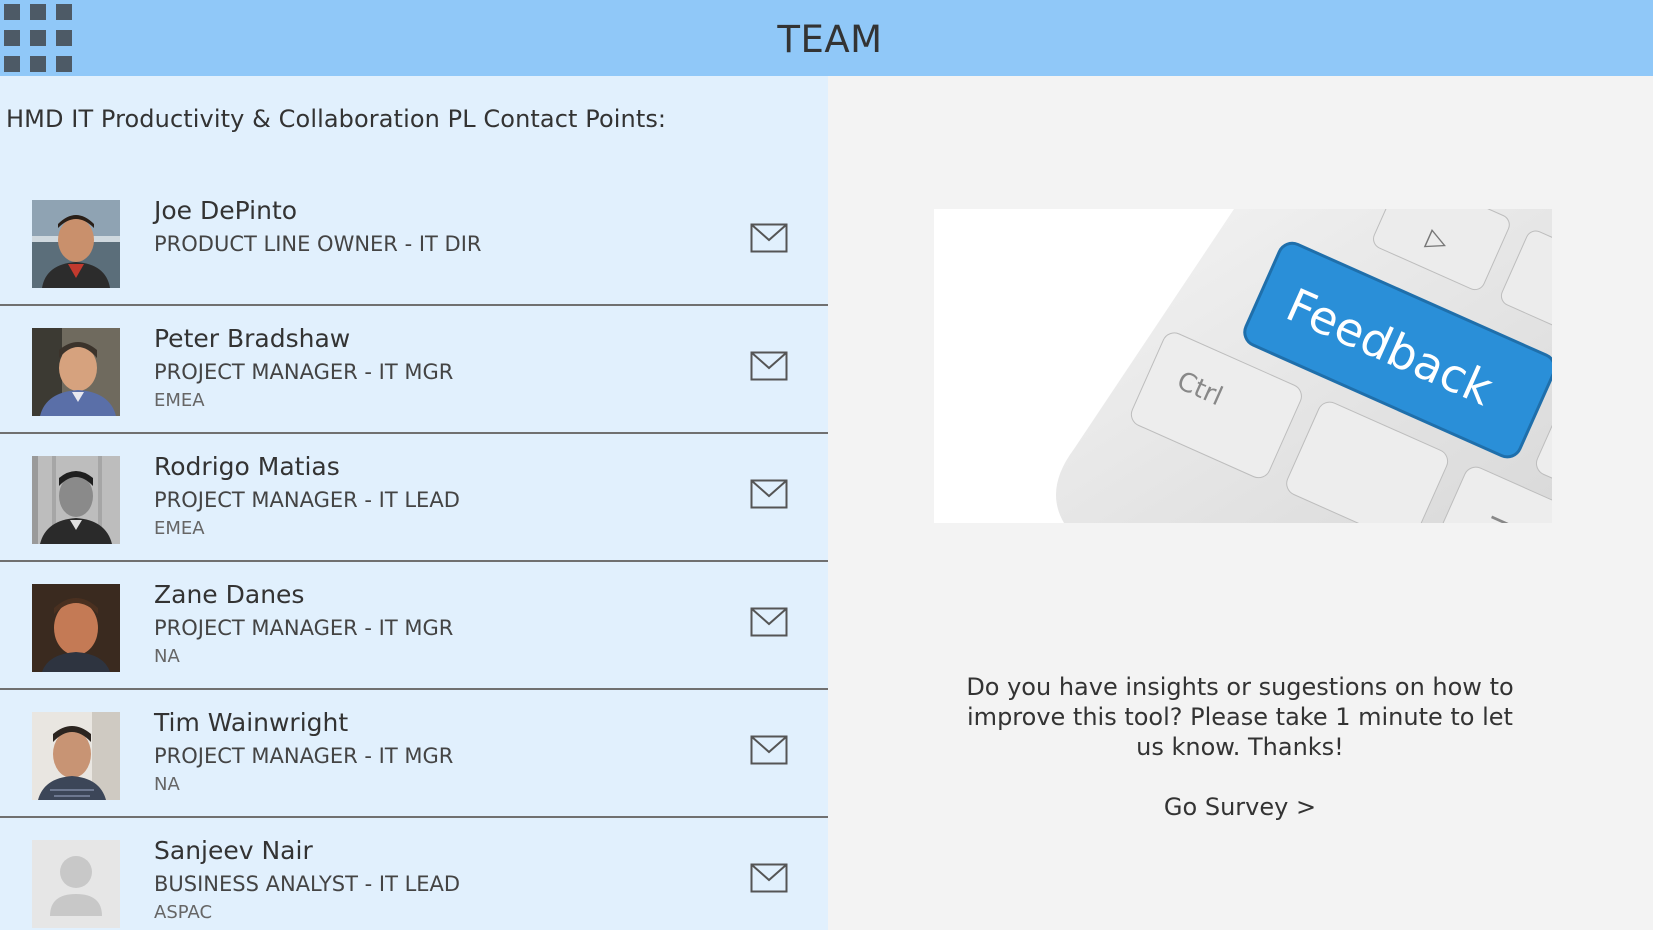  Describe the element at coordinates (1240, 807) in the screenshot. I see `go-survey-link: Go Survey >` at that location.